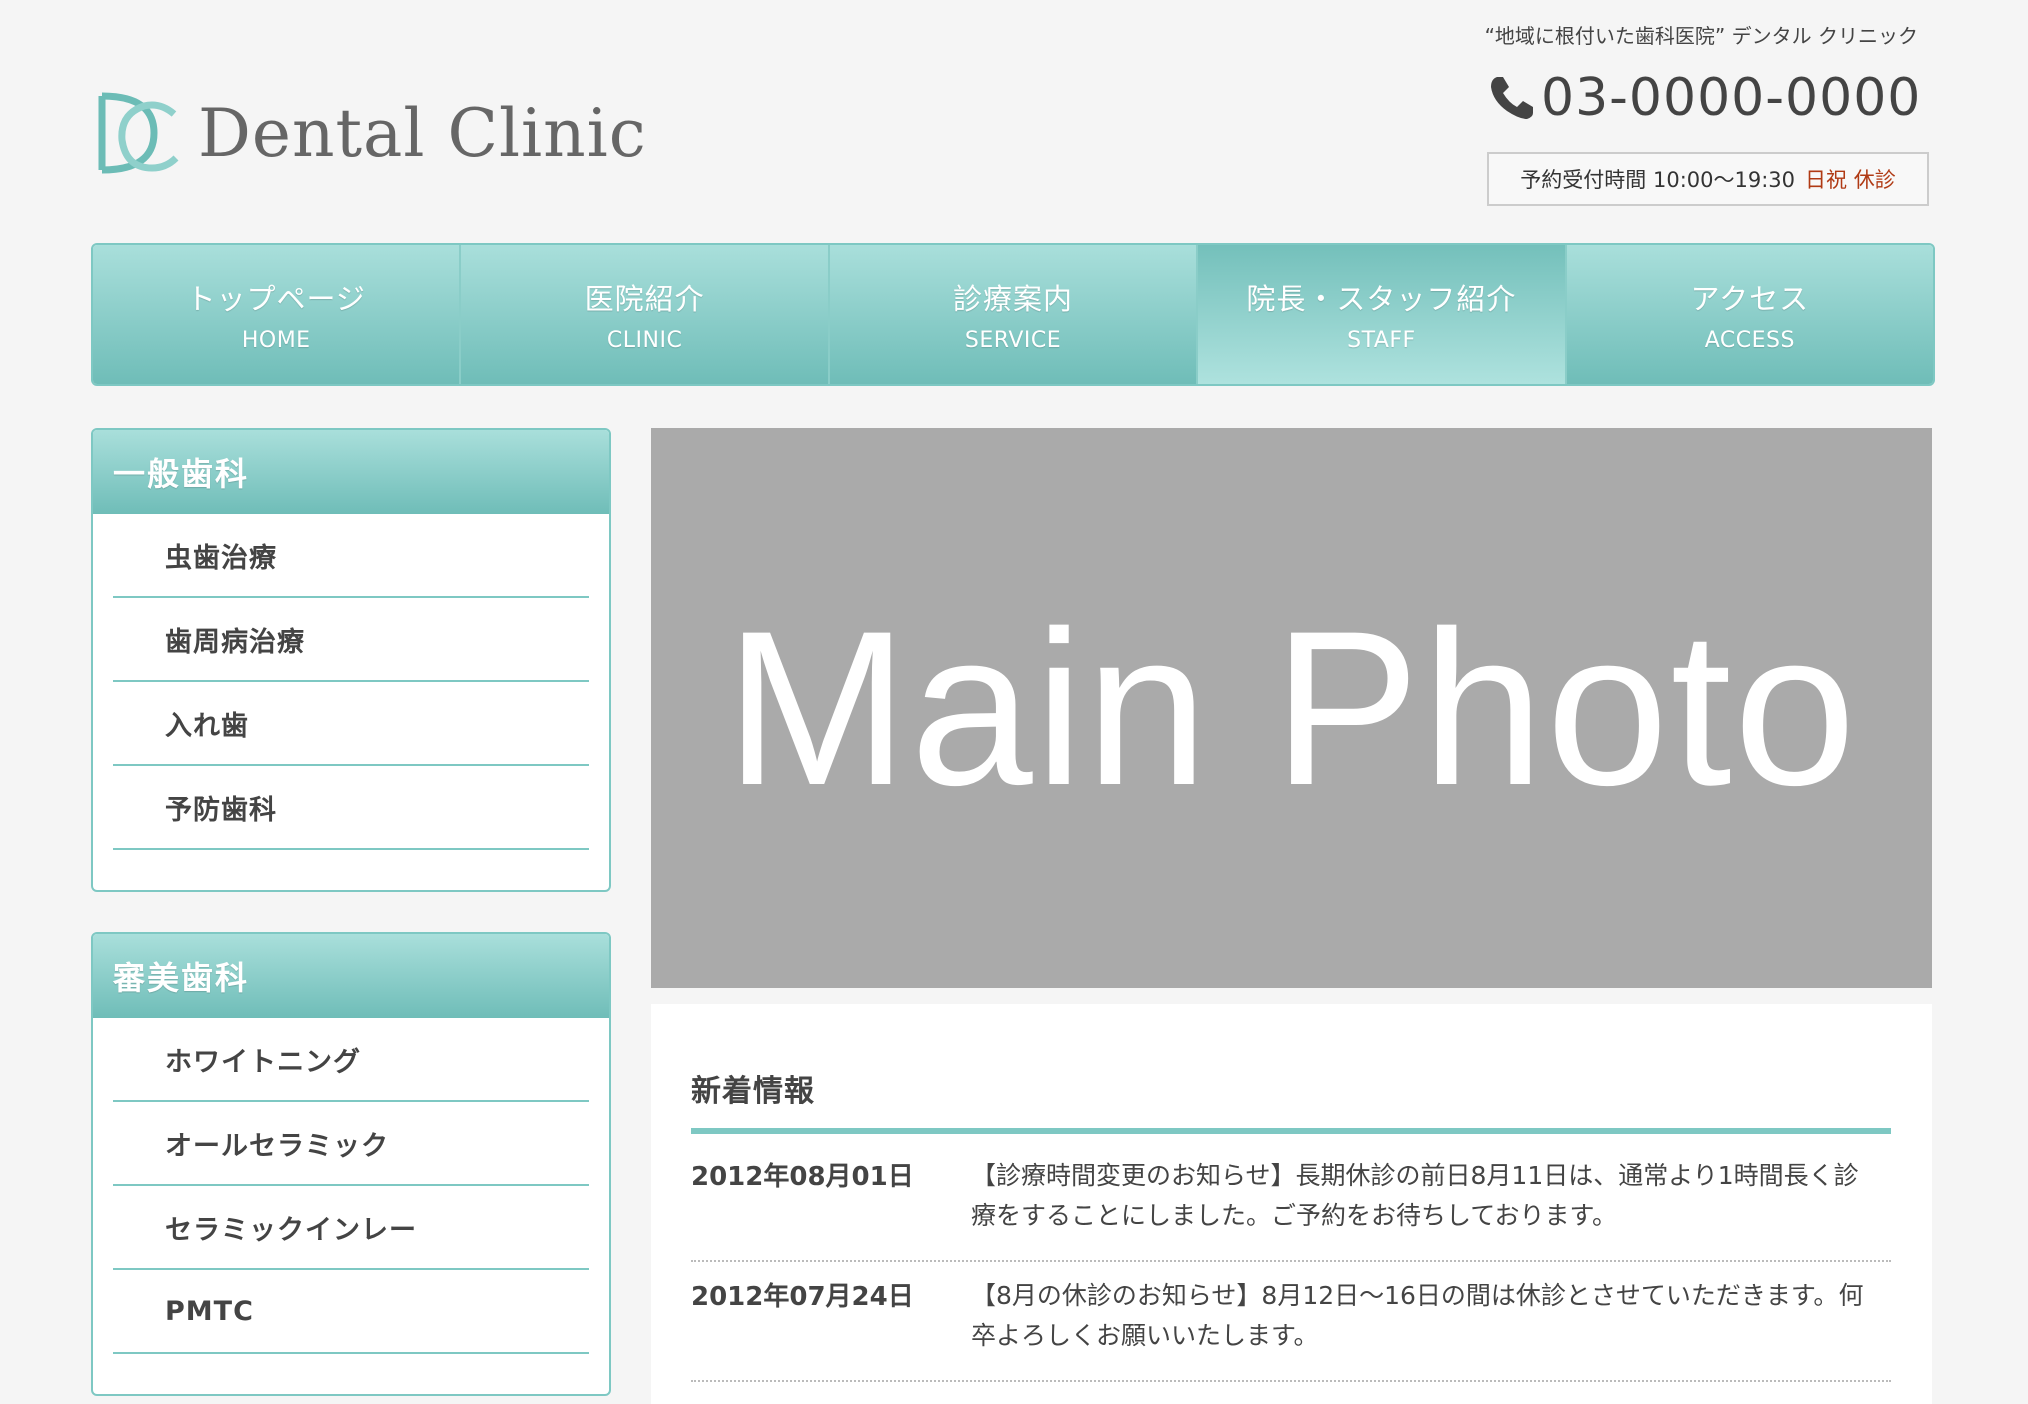 This screenshot has height=1404, width=2028. I want to click on phone-contact: 03-0000-0000, so click(1703, 98).